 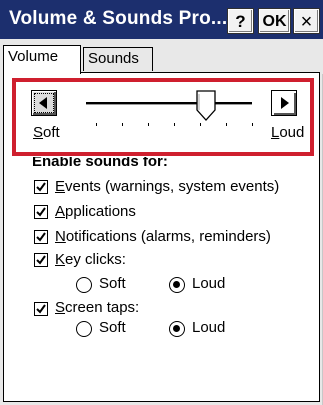 What do you see at coordinates (95, 211) in the screenshot?
I see `applications-label: Applications` at bounding box center [95, 211].